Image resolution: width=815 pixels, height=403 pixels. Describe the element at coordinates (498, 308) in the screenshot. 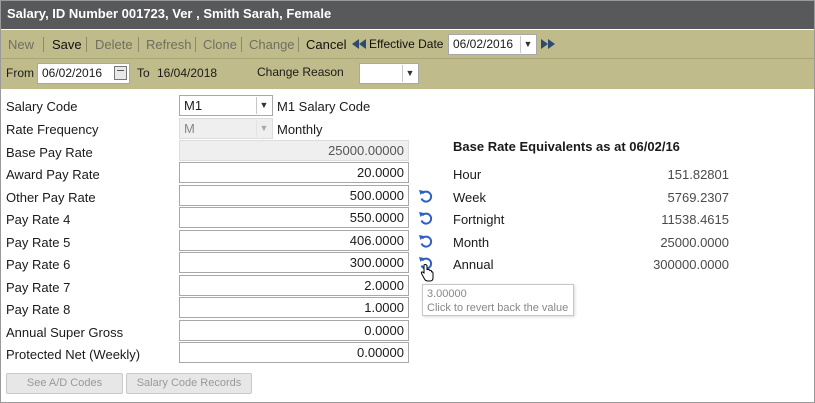

I see `tooltip-text: Click to revert back the value` at that location.